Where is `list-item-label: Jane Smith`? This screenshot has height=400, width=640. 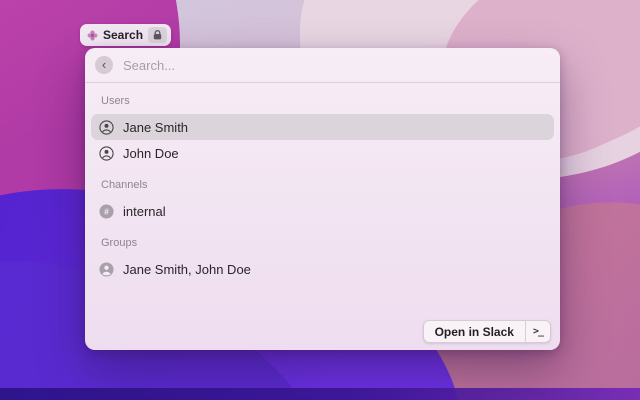 list-item-label: Jane Smith is located at coordinates (156, 127).